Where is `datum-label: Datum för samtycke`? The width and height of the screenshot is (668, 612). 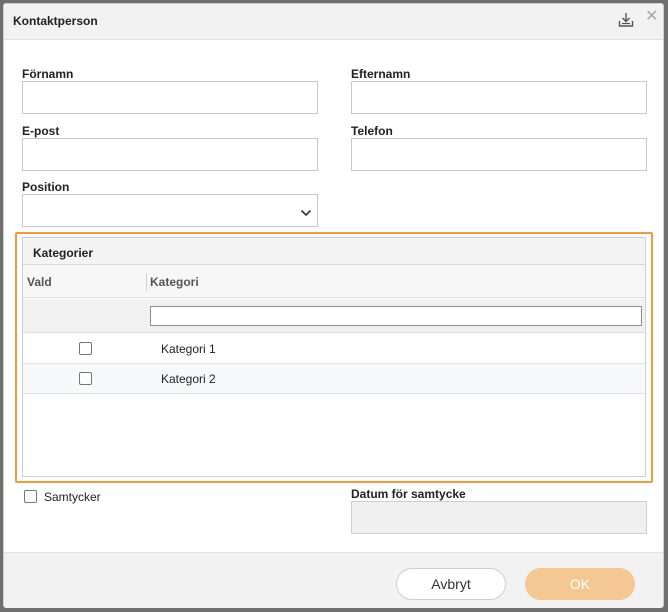 datum-label: Datum för samtycke is located at coordinates (408, 494).